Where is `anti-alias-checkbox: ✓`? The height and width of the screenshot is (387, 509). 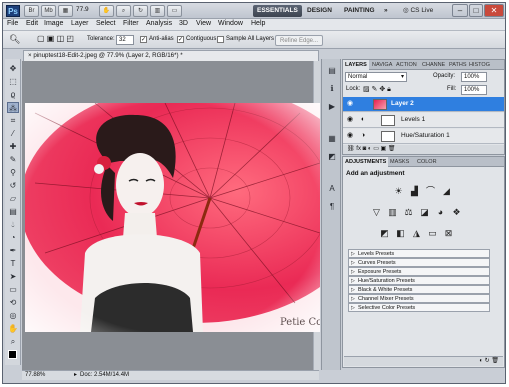
anti-alias-checkbox: ✓ is located at coordinates (143, 39).